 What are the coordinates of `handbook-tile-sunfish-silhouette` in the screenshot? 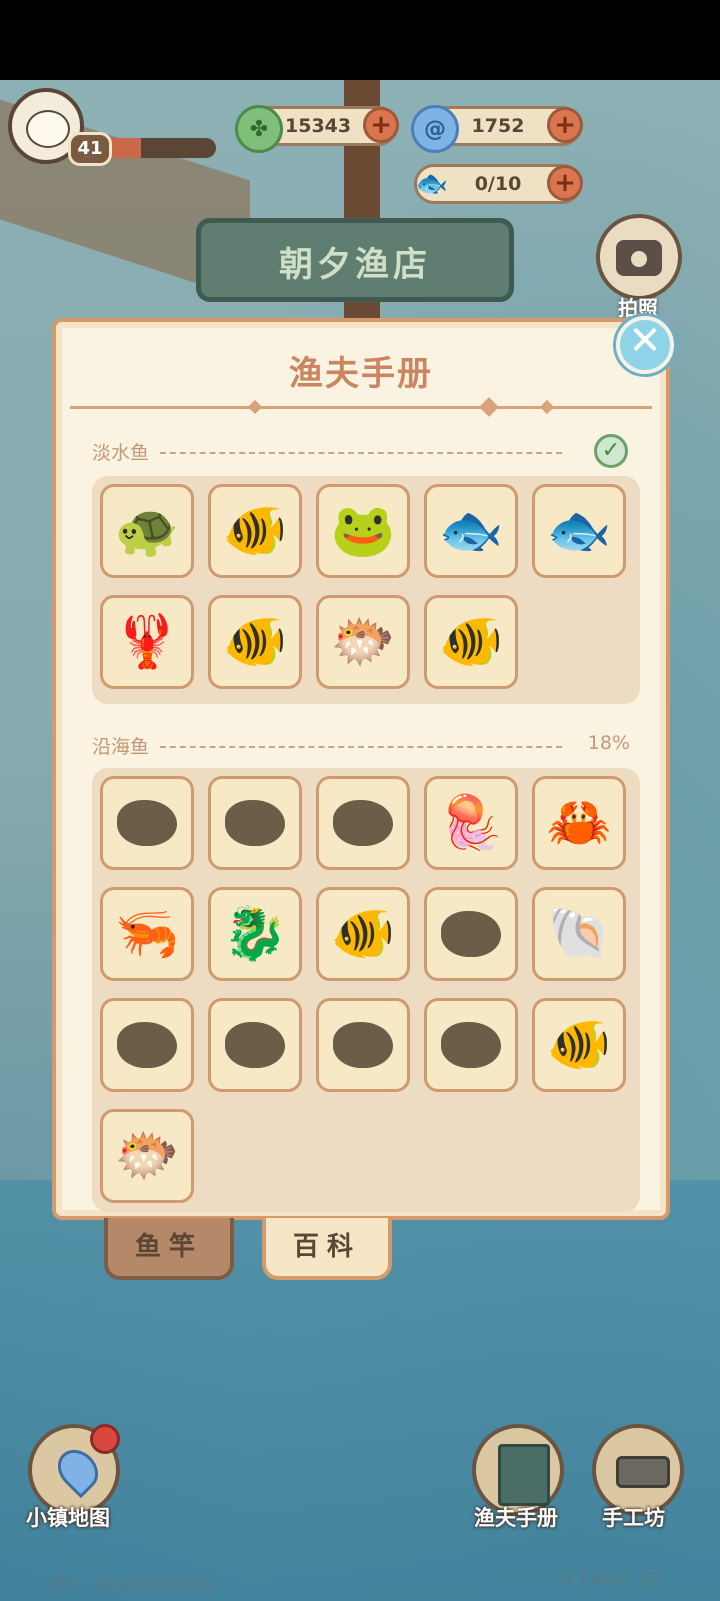 It's located at (363, 1045).